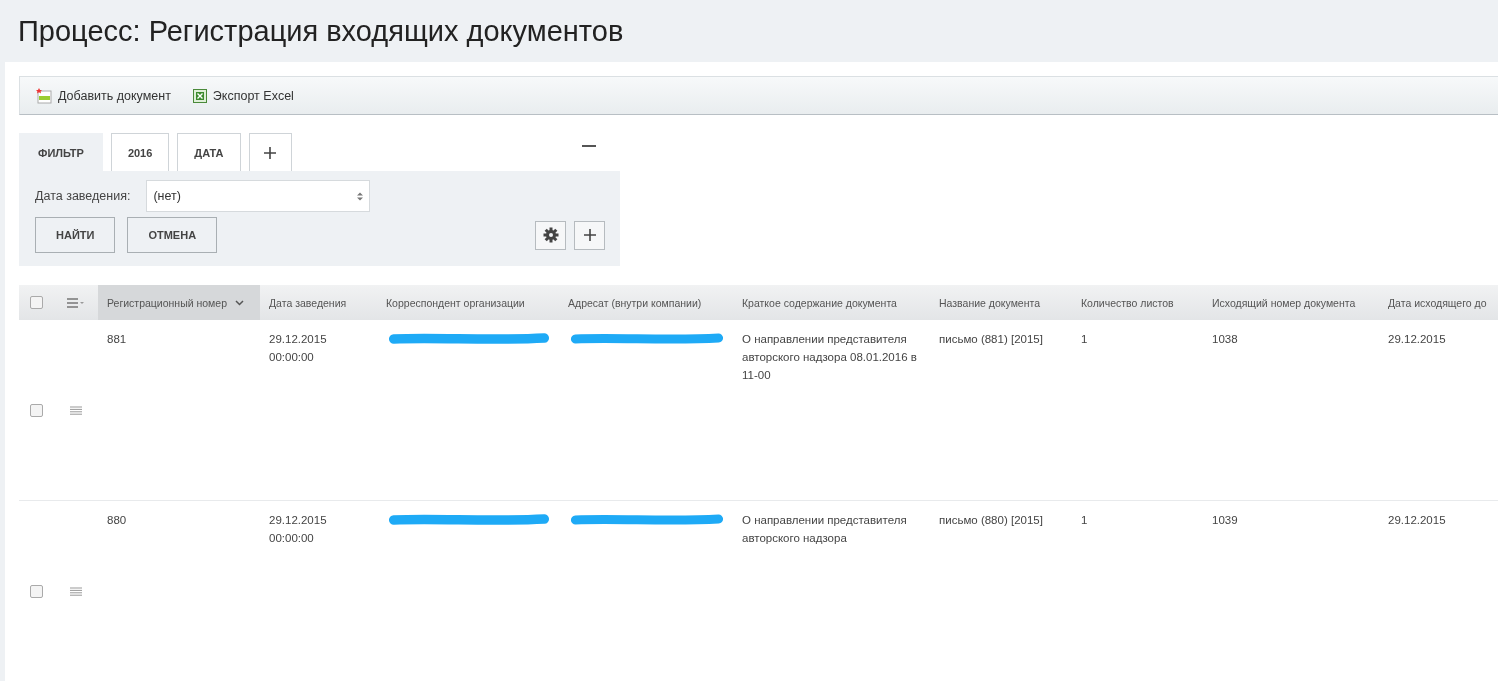 The width and height of the screenshot is (1498, 681). Describe the element at coordinates (831, 302) in the screenshot. I see `column-header: Краткое содержание документа` at that location.